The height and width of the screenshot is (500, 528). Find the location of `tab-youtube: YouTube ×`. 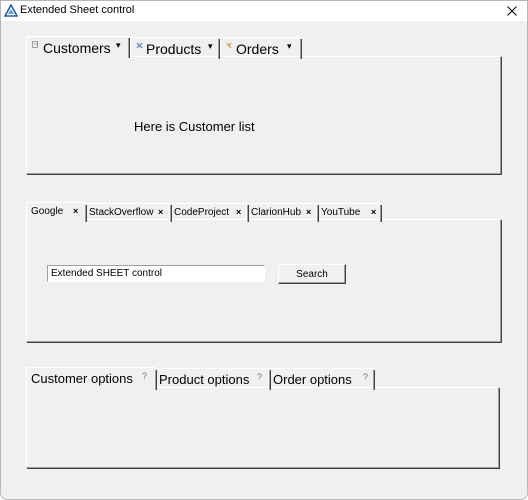

tab-youtube: YouTube × is located at coordinates (349, 212).